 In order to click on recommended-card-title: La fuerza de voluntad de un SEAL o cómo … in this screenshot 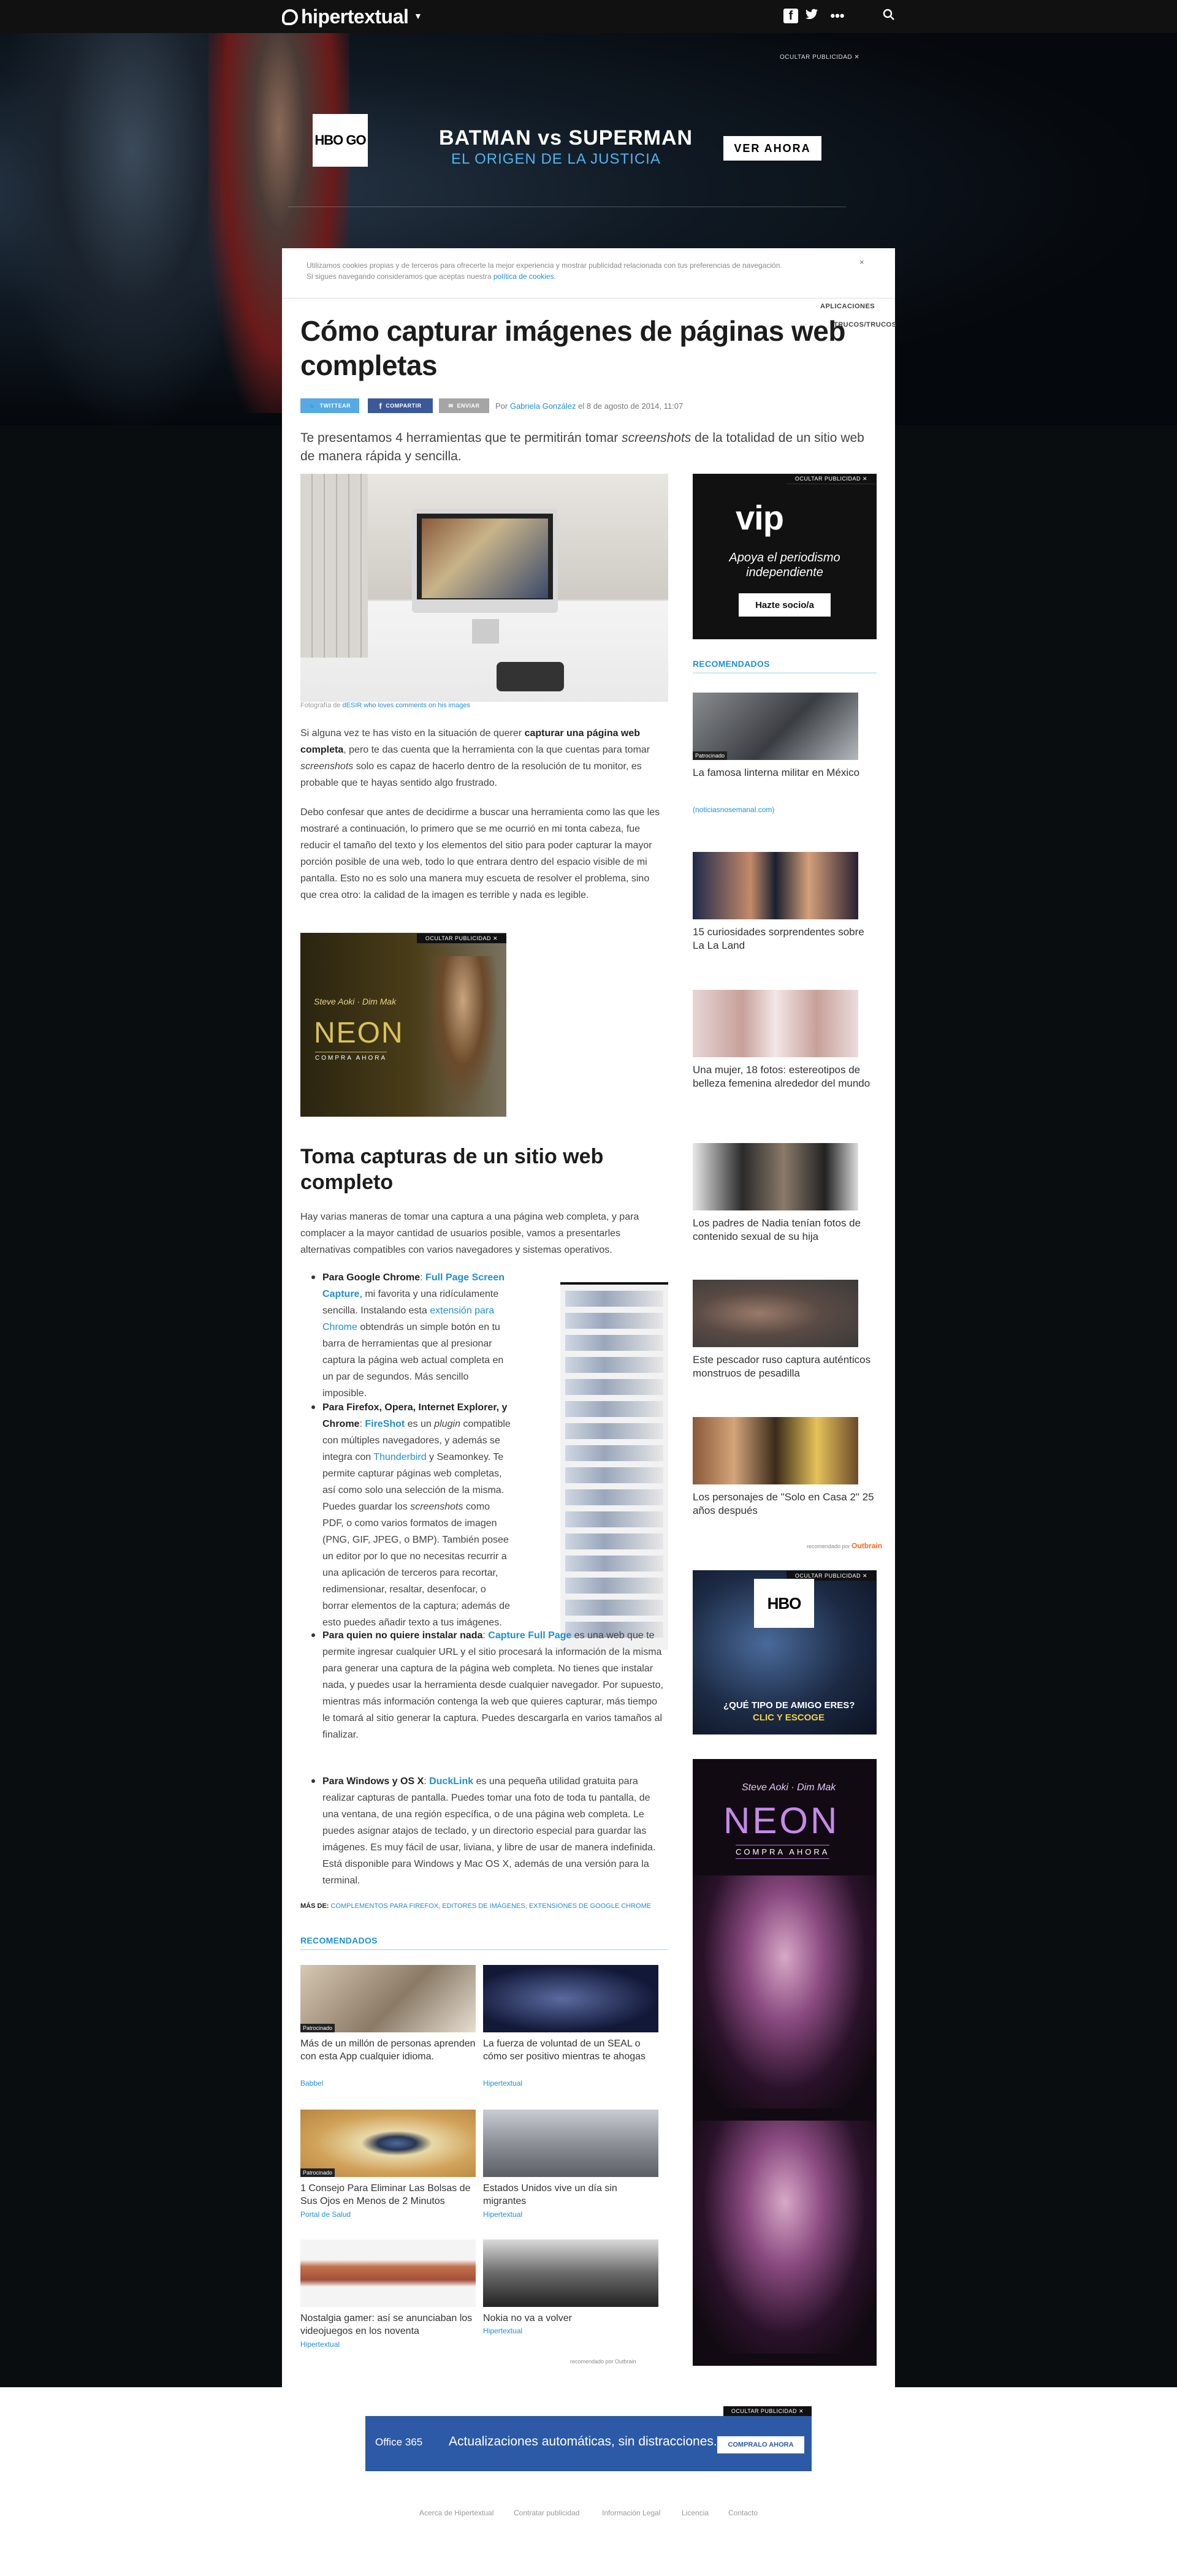, I will do `click(570, 2050)`.